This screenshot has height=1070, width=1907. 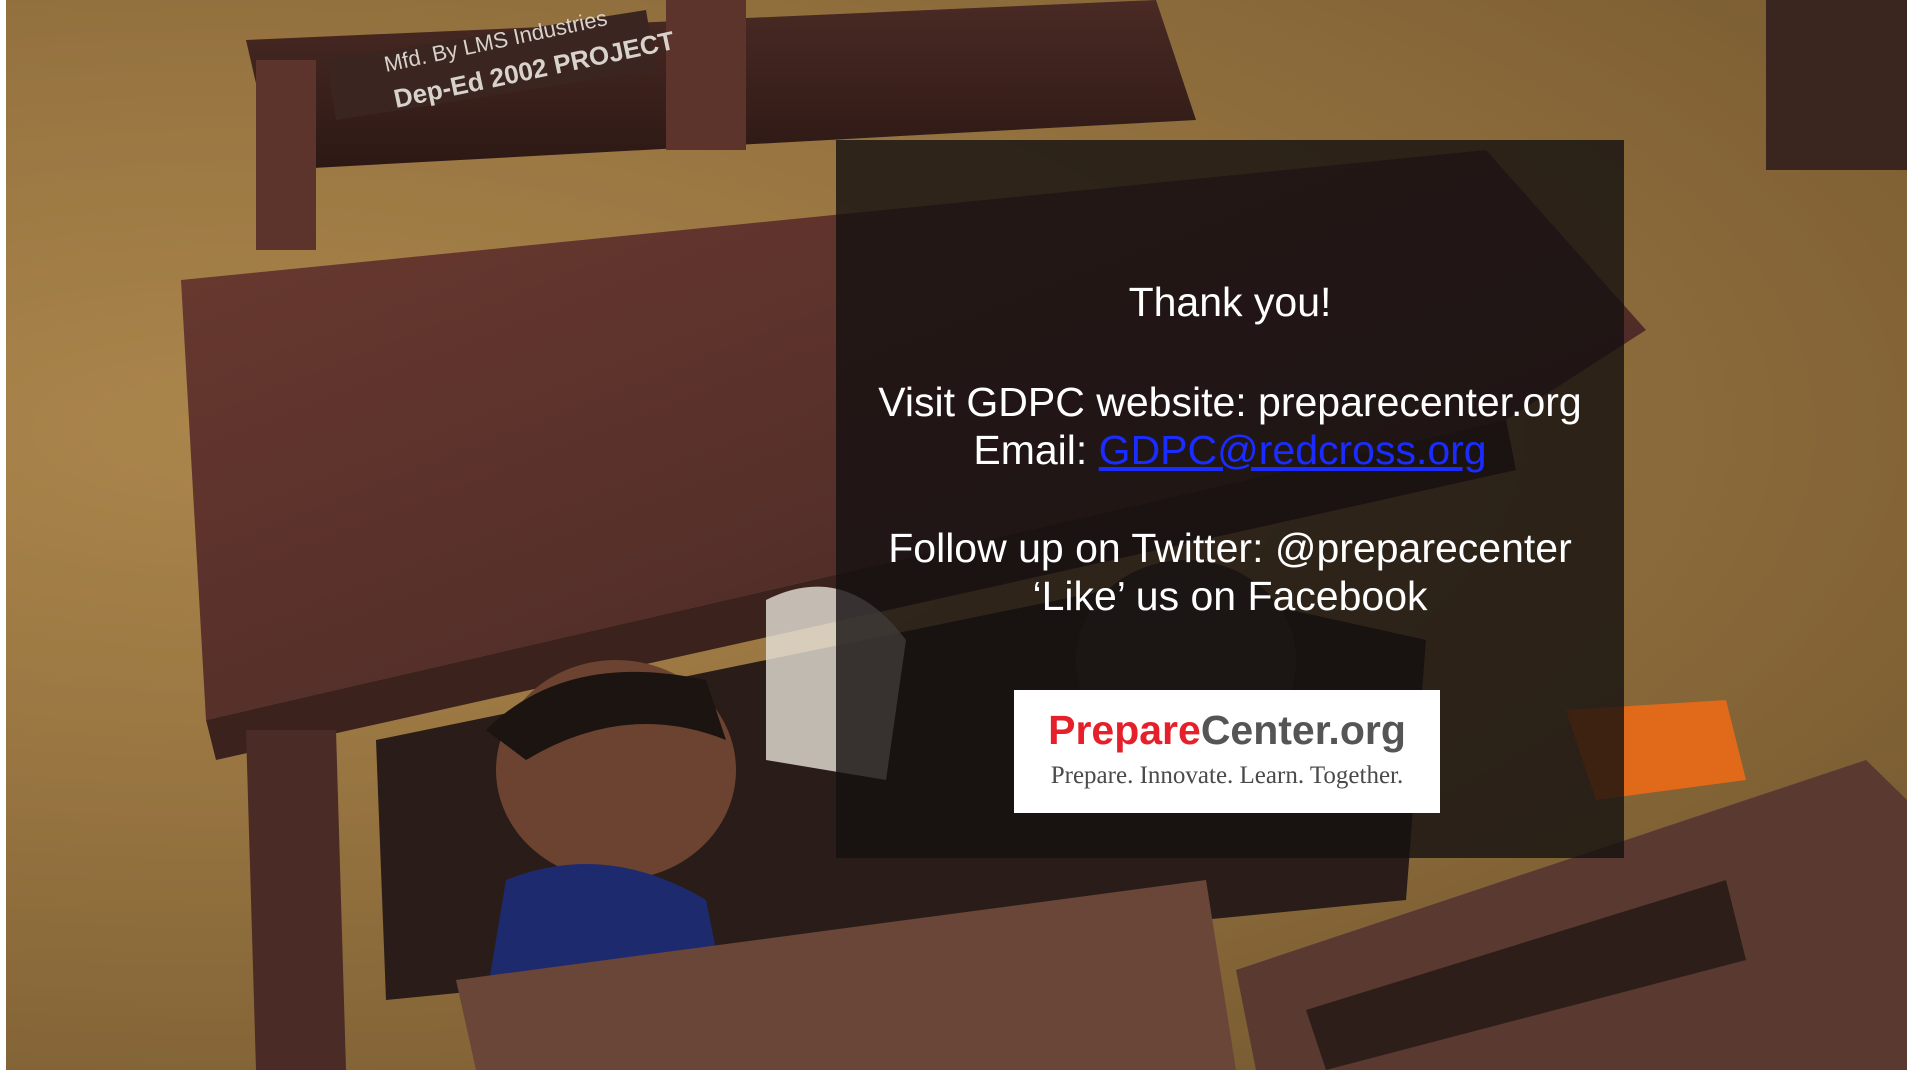 I want to click on thank-you-heading: Thank you!, so click(x=1230, y=302).